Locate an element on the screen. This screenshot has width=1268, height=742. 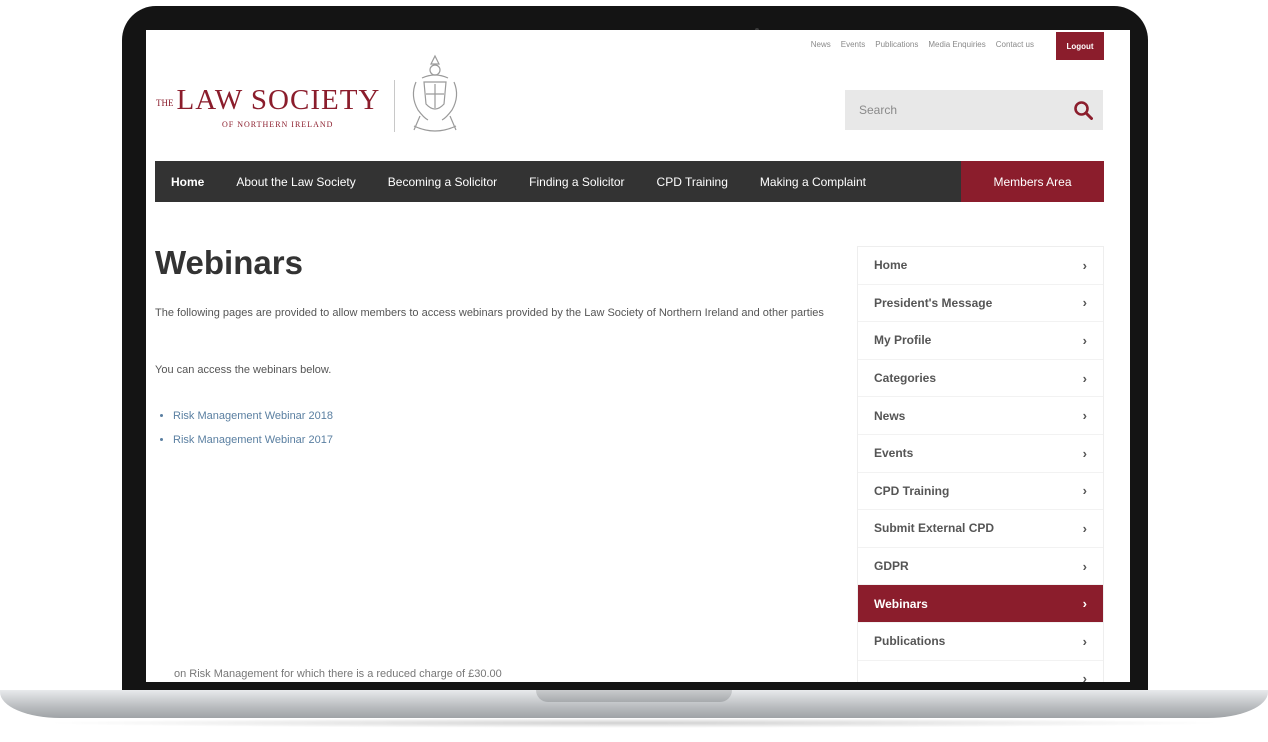
crest-icon is located at coordinates (435, 93).